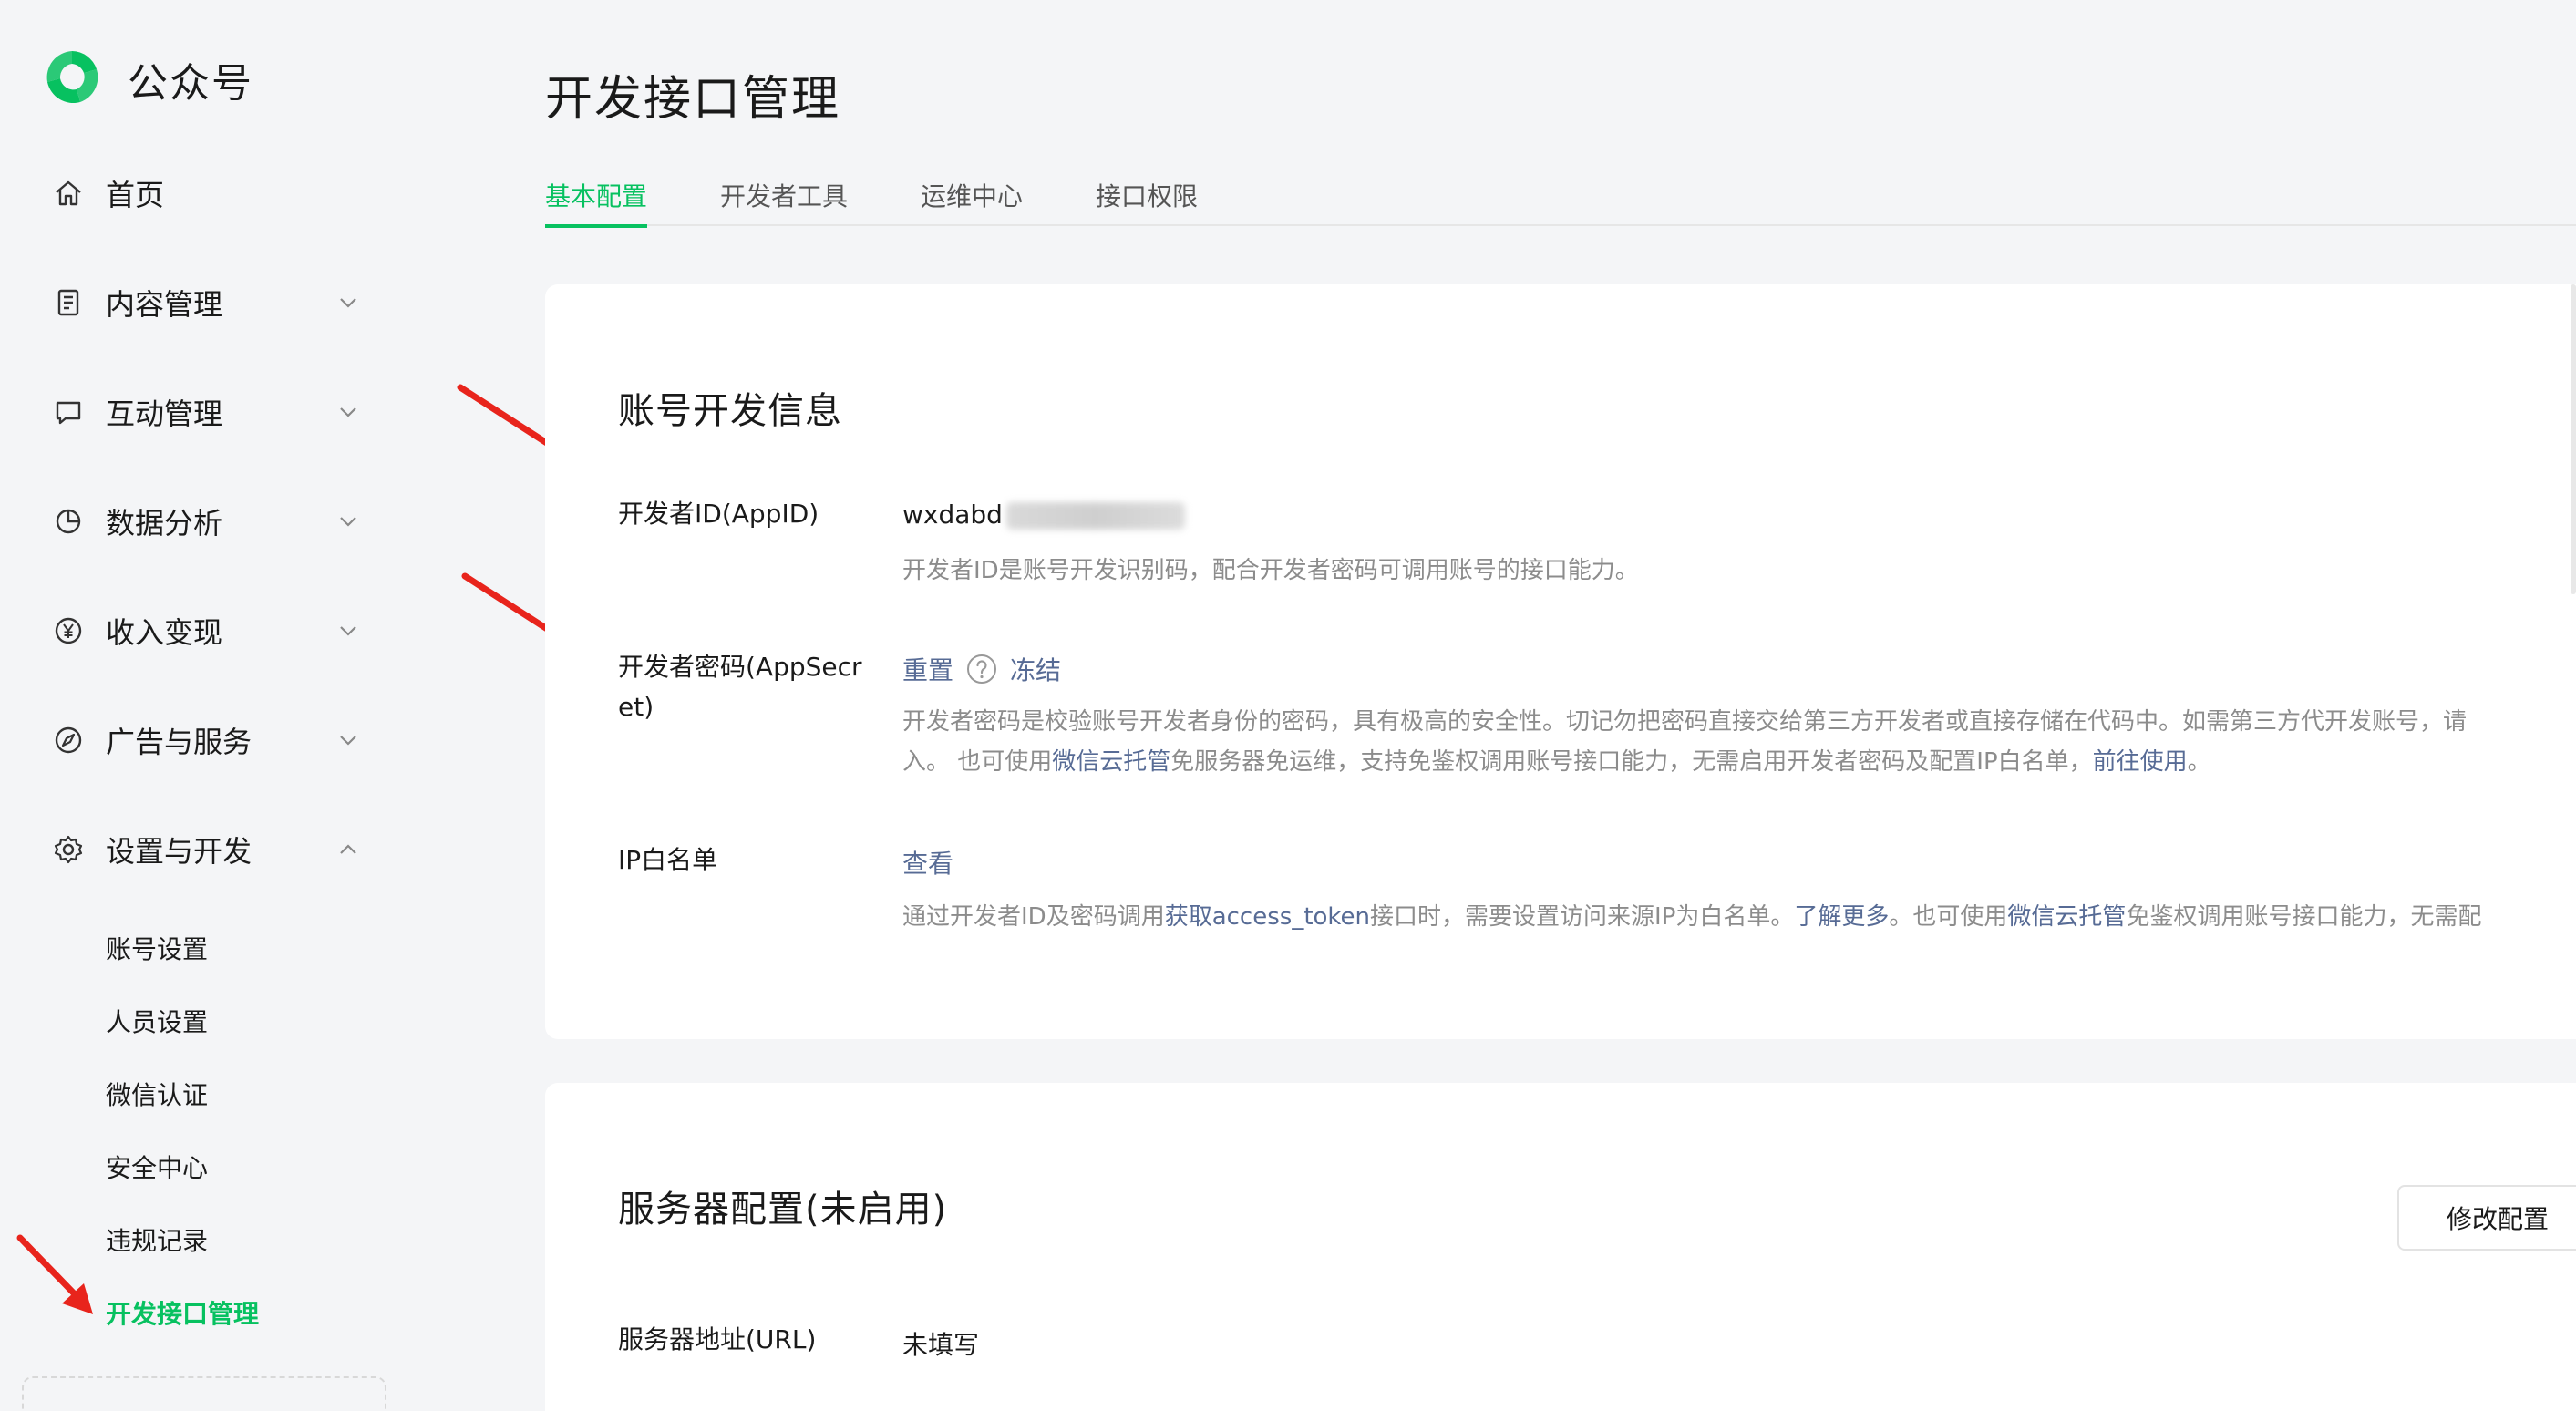 The image size is (2576, 1411). Describe the element at coordinates (2573, 439) in the screenshot. I see `scrollbar` at that location.